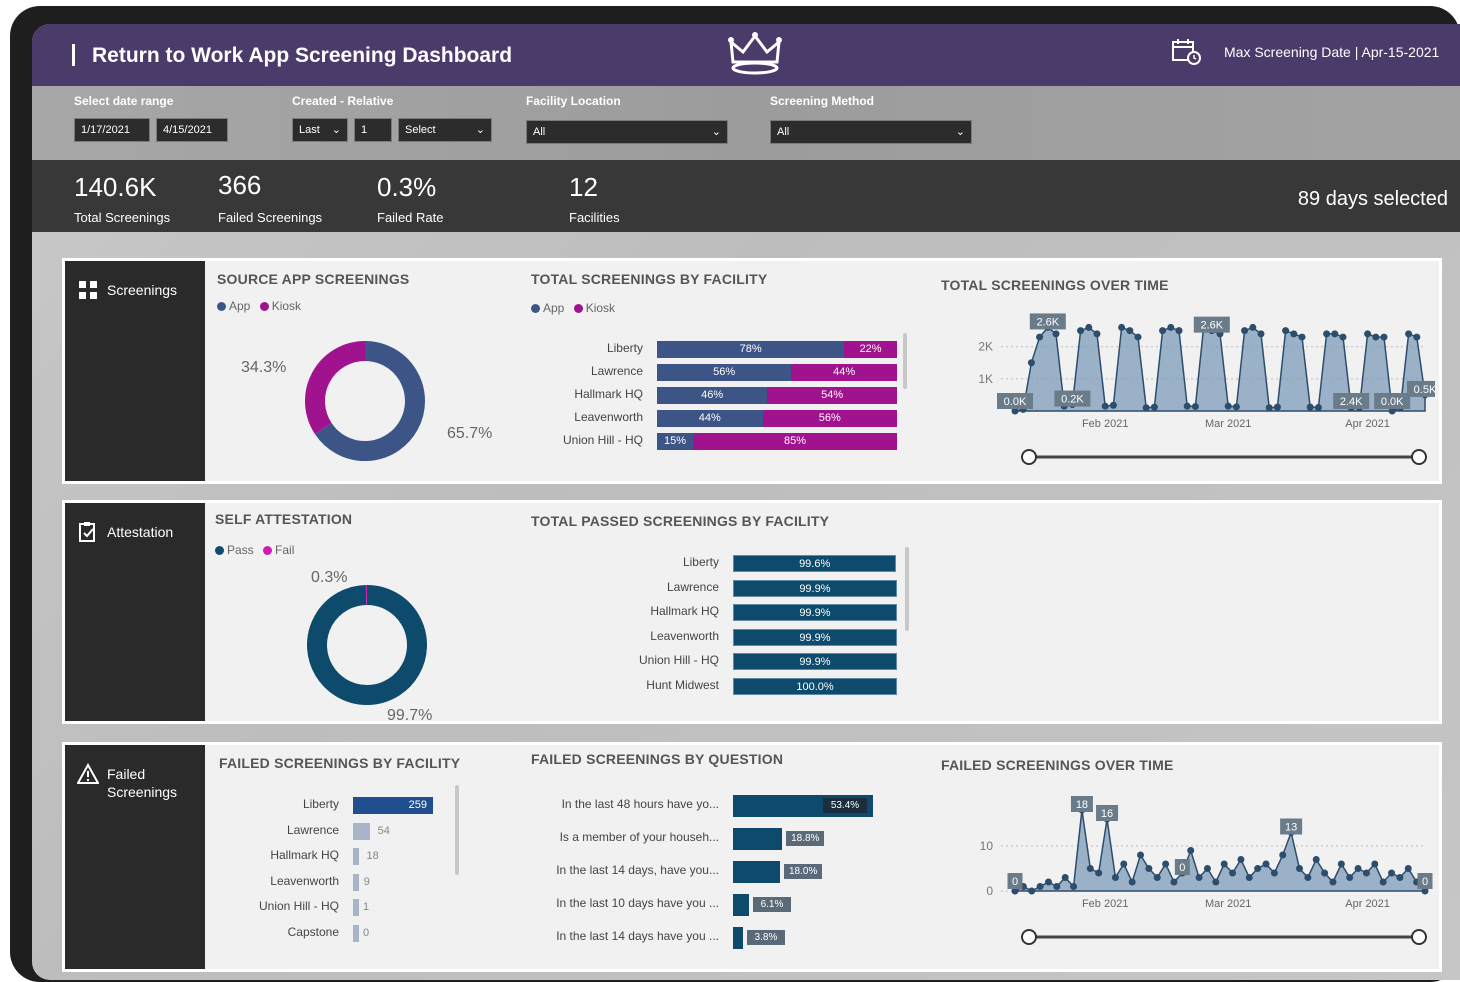 This screenshot has width=1460, height=982. Describe the element at coordinates (871, 132) in the screenshot. I see `screening-method-select: All ⌄` at that location.